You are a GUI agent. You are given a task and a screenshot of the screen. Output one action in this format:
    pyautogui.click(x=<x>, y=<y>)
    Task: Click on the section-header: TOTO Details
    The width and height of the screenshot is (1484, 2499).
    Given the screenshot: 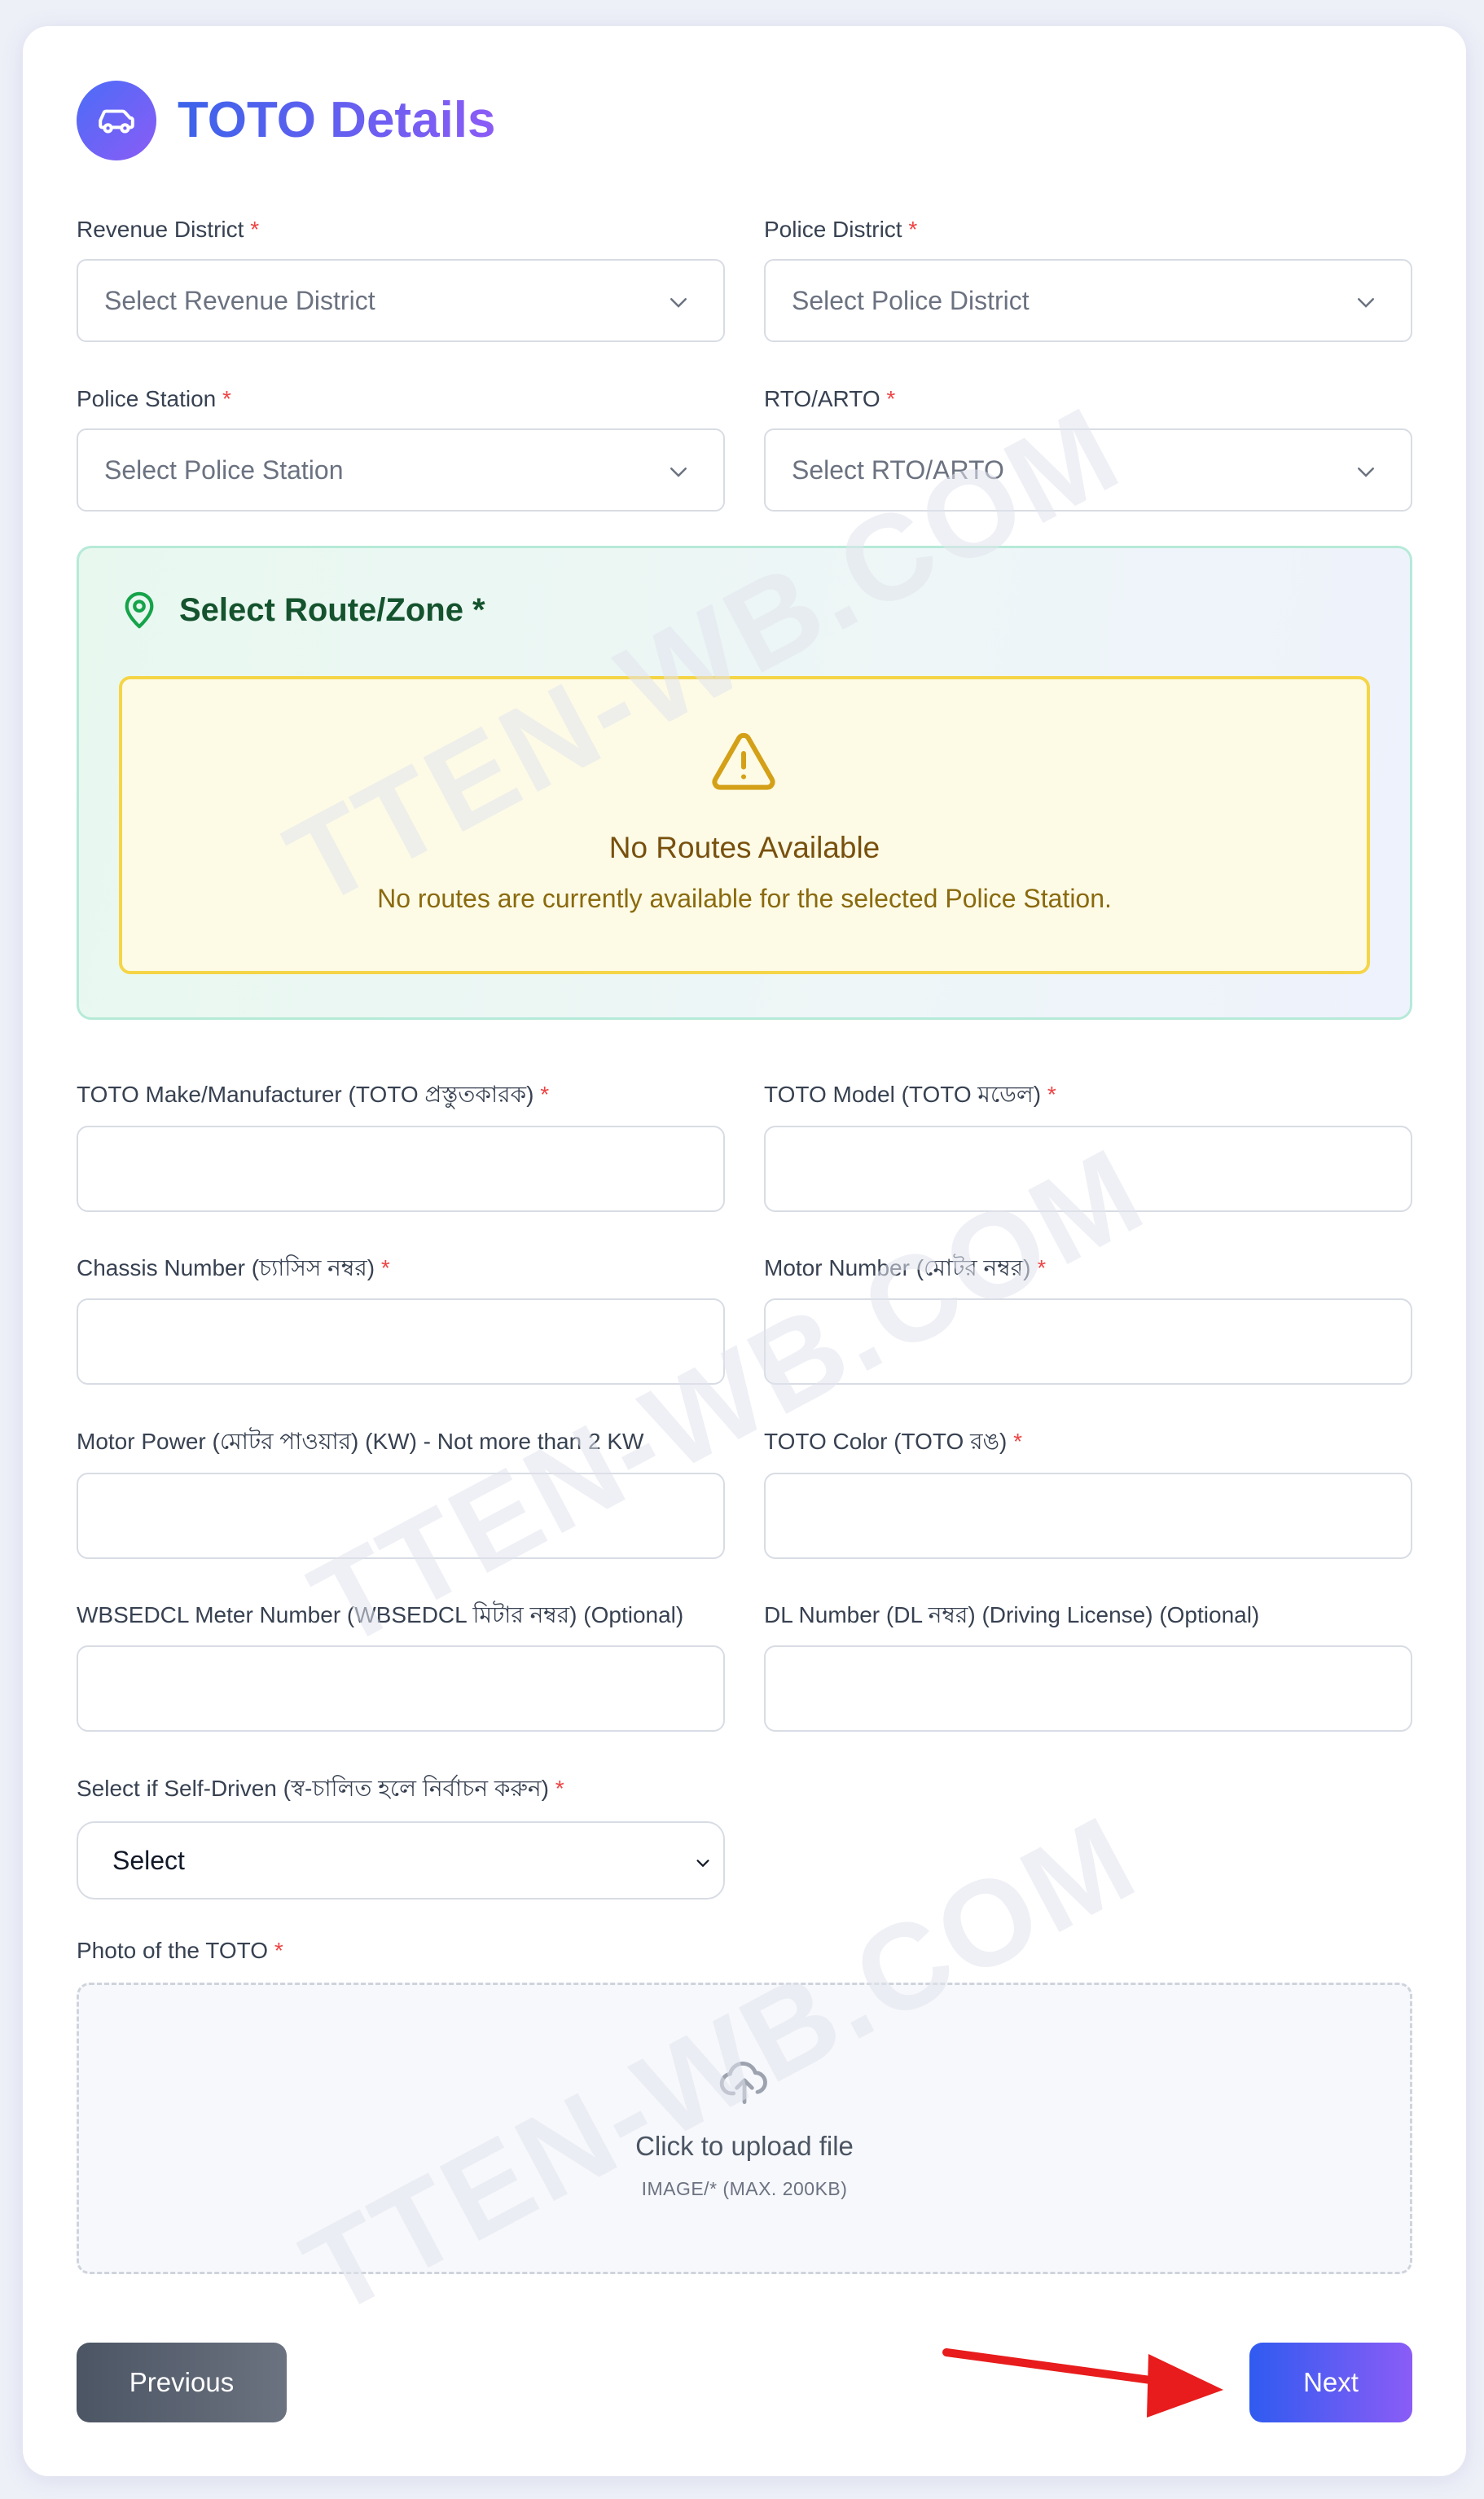 What is the action you would take?
    pyautogui.click(x=286, y=120)
    